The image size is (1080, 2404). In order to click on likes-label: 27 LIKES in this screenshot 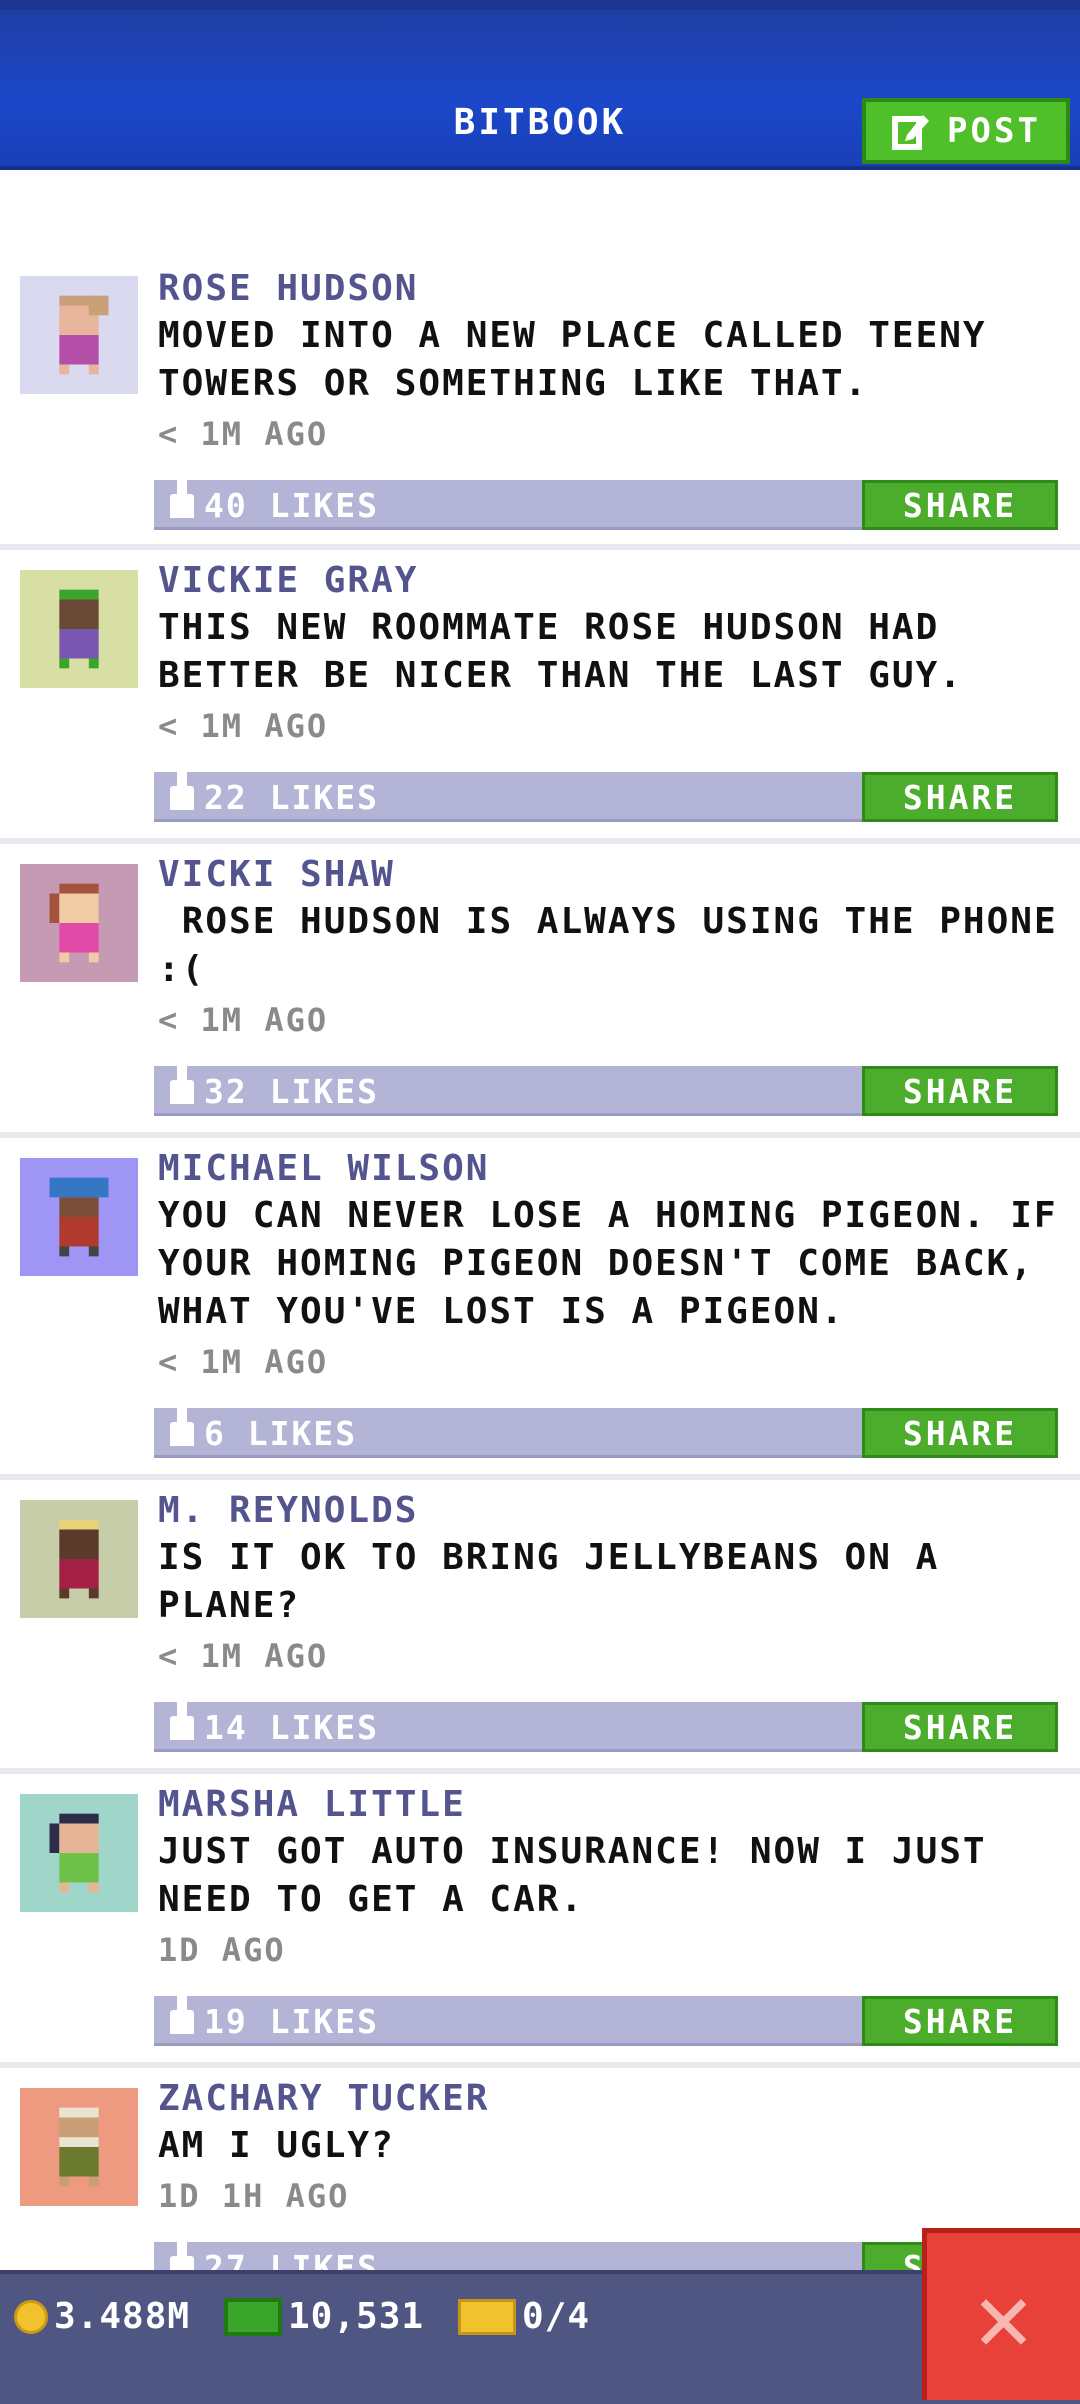, I will do `click(291, 2259)`.